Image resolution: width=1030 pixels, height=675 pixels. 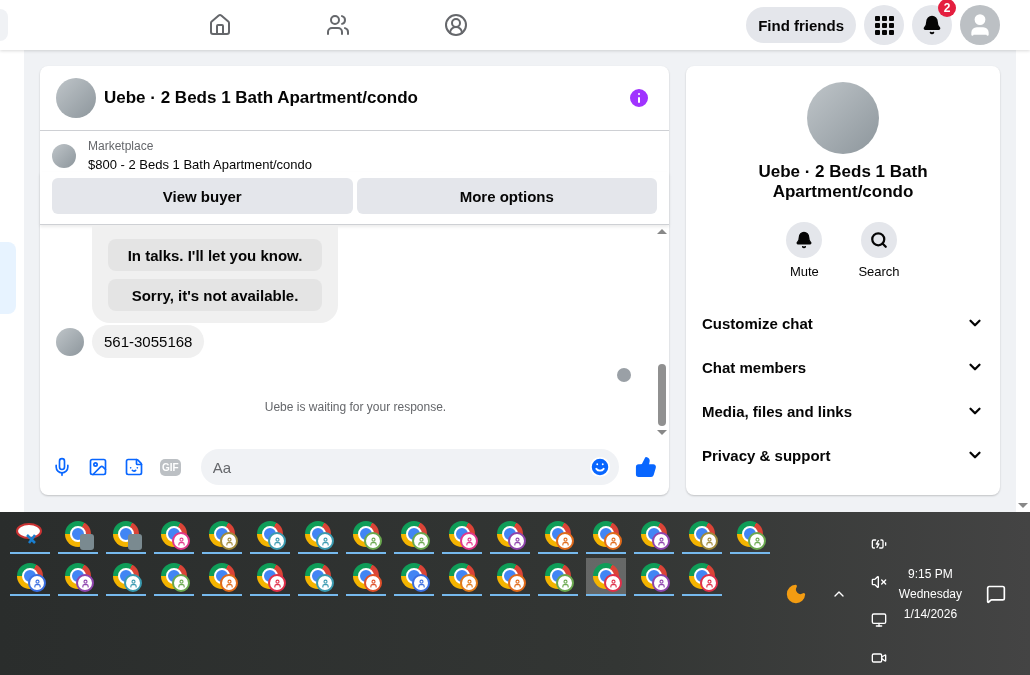 I want to click on moon-icon, so click(x=795, y=593).